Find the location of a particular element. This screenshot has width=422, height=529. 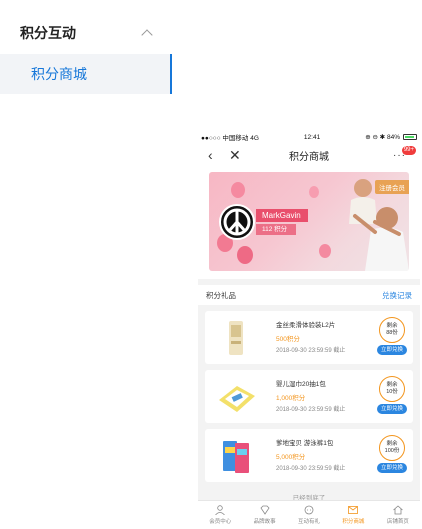

chat-icon is located at coordinates (309, 510).